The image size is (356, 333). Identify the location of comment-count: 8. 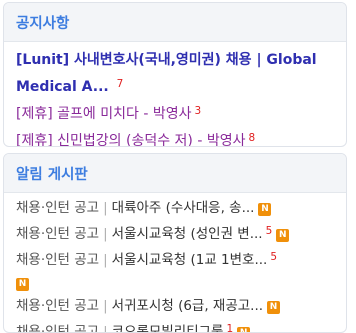
(252, 138).